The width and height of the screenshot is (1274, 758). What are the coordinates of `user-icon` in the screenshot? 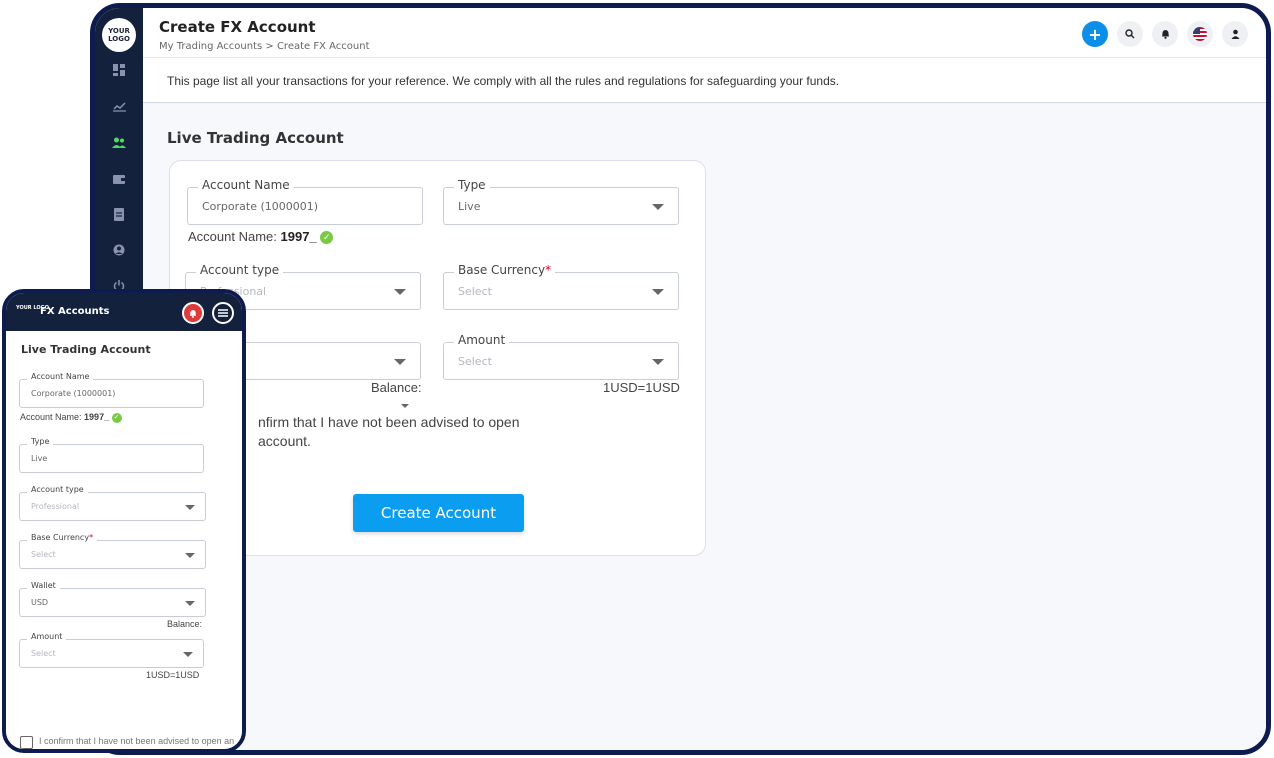 It's located at (1235, 34).